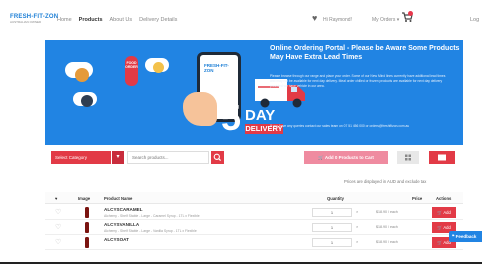 The height and width of the screenshot is (264, 482). I want to click on search-icon, so click(217, 157).